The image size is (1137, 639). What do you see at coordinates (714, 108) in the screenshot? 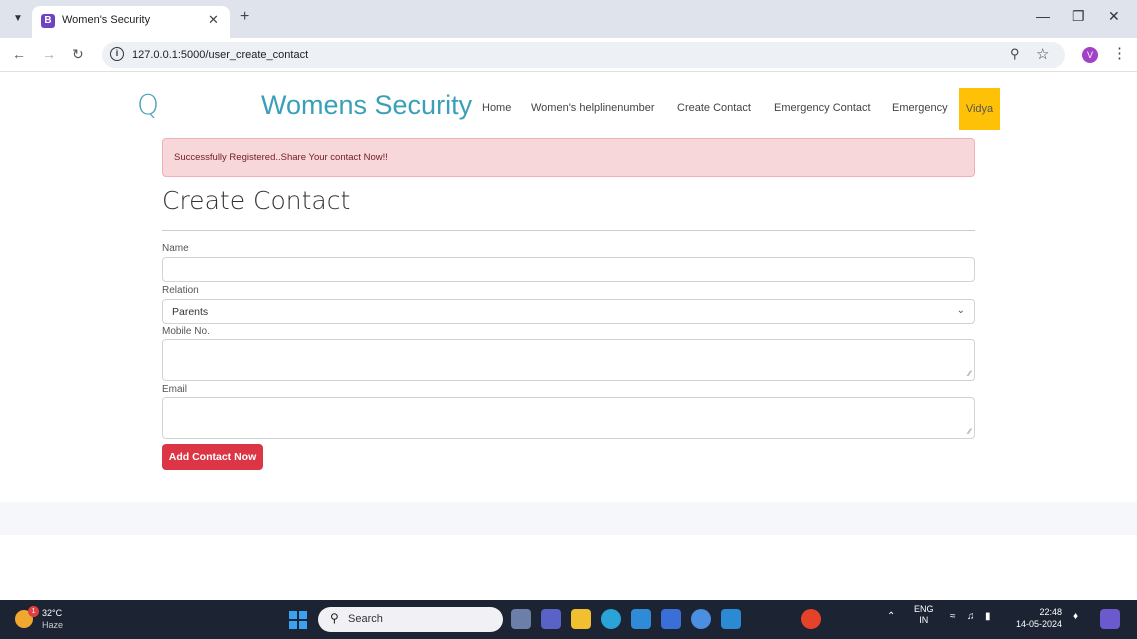
I see `nav-link-create-contact: Create Contact` at bounding box center [714, 108].